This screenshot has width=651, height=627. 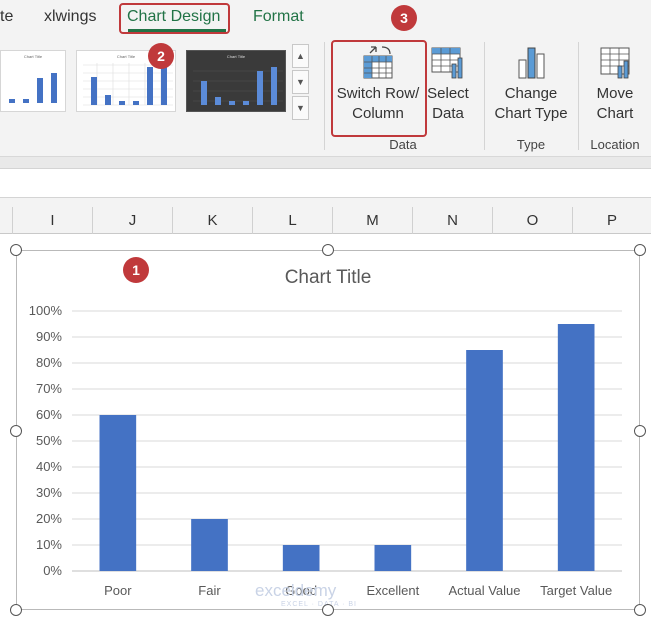 What do you see at coordinates (325, 183) in the screenshot?
I see `formula-bar` at bounding box center [325, 183].